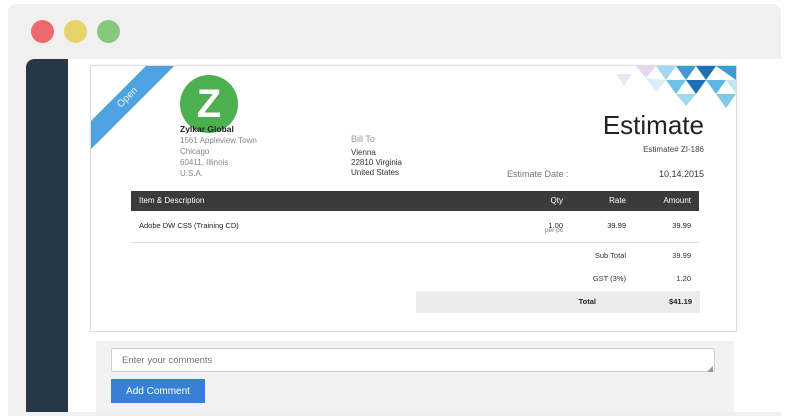 The width and height of the screenshot is (789, 416). What do you see at coordinates (195, 151) in the screenshot?
I see `company-city: Chicago` at bounding box center [195, 151].